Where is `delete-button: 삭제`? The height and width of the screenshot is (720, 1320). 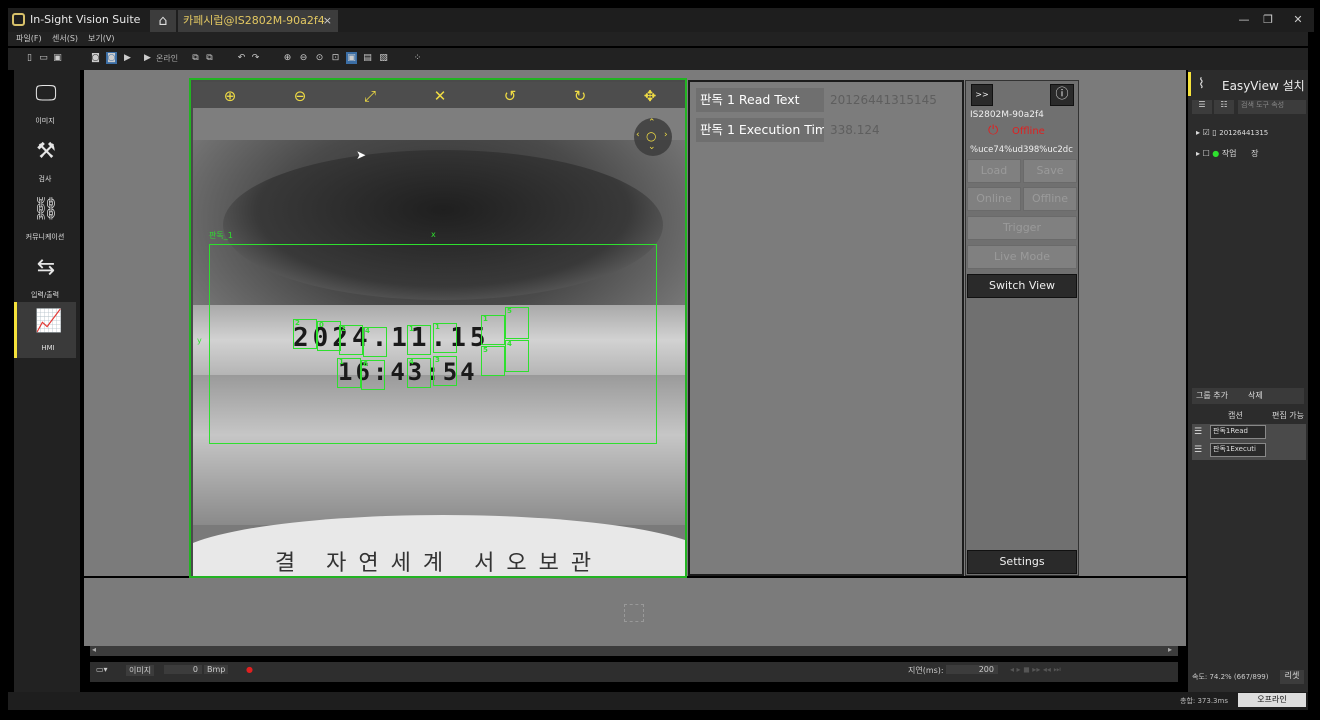 delete-button: 삭제 is located at coordinates (1255, 395).